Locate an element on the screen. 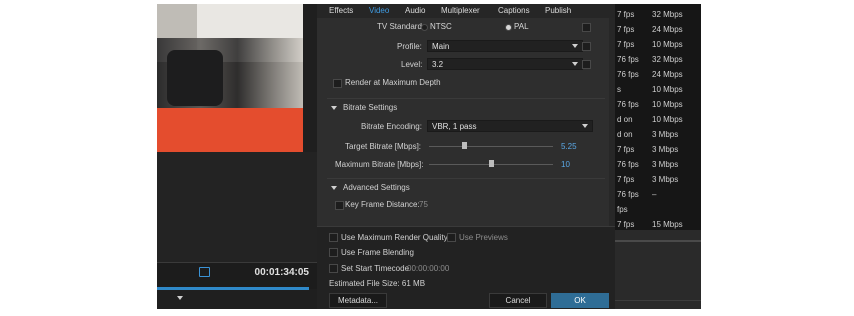 The height and width of the screenshot is (316, 854). ok-button: OK is located at coordinates (580, 300).